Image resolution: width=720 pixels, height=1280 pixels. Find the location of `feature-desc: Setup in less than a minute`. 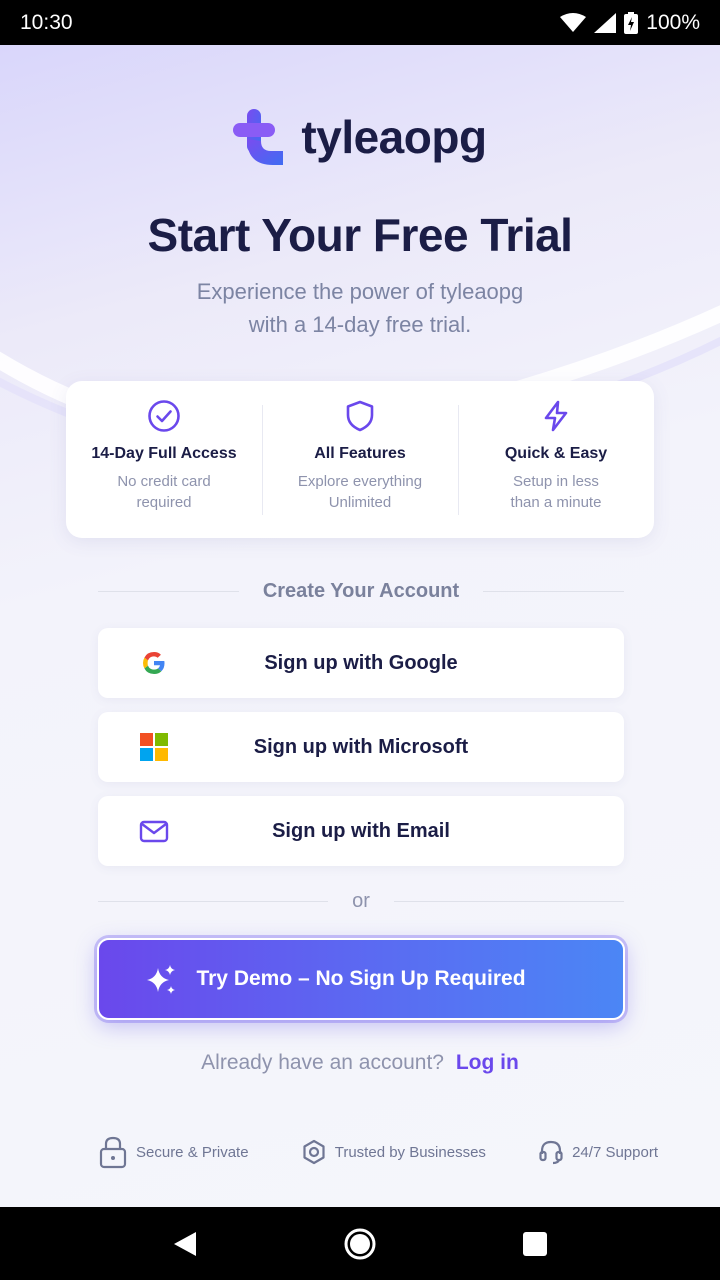

feature-desc: Setup in less than a minute is located at coordinates (556, 492).